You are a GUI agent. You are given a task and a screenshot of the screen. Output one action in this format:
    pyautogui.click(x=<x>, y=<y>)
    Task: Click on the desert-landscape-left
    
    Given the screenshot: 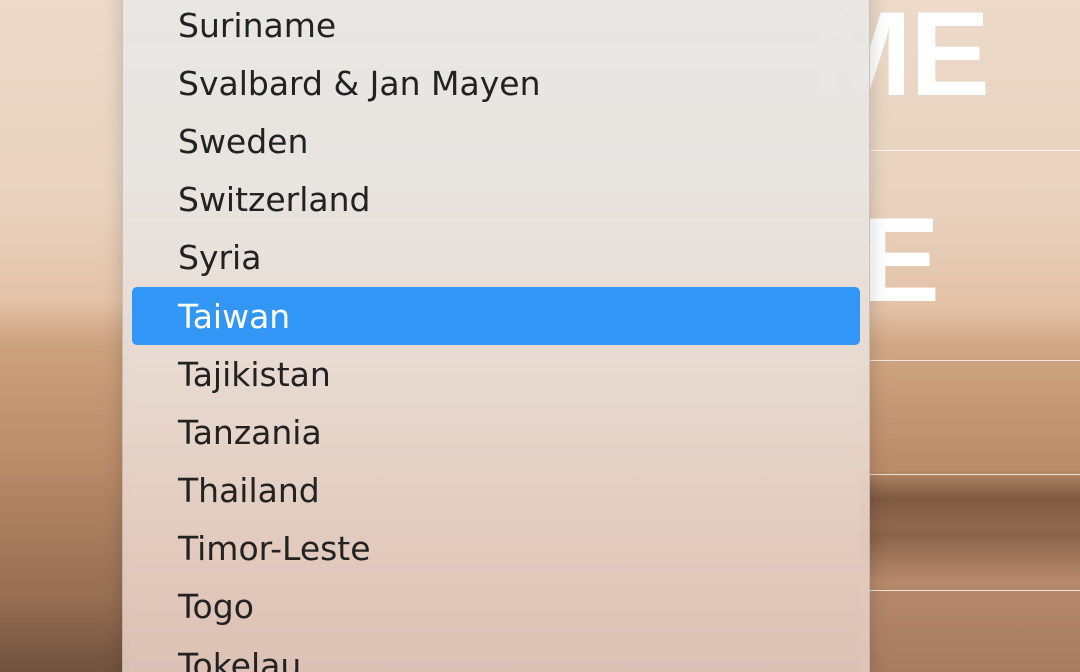 What is the action you would take?
    pyautogui.click(x=65, y=486)
    